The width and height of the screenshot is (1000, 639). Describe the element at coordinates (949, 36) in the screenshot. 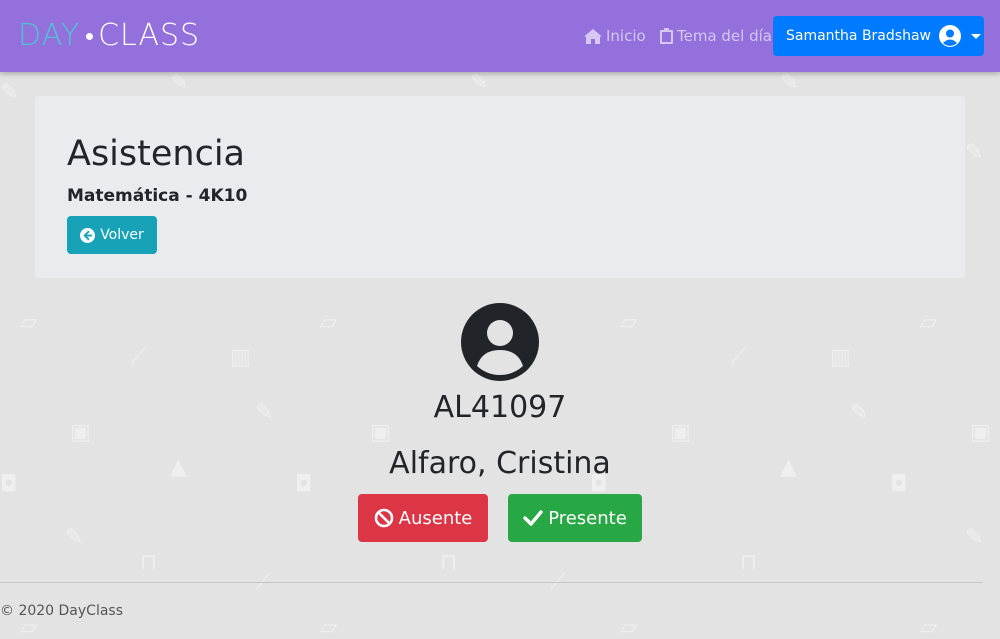

I see `user-circle-icon` at that location.